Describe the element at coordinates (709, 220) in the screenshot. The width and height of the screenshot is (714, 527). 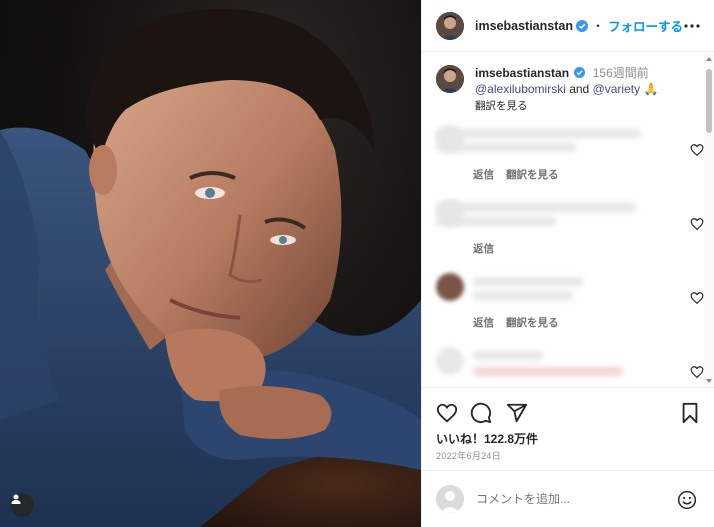
I see `comments-scrollbar` at that location.